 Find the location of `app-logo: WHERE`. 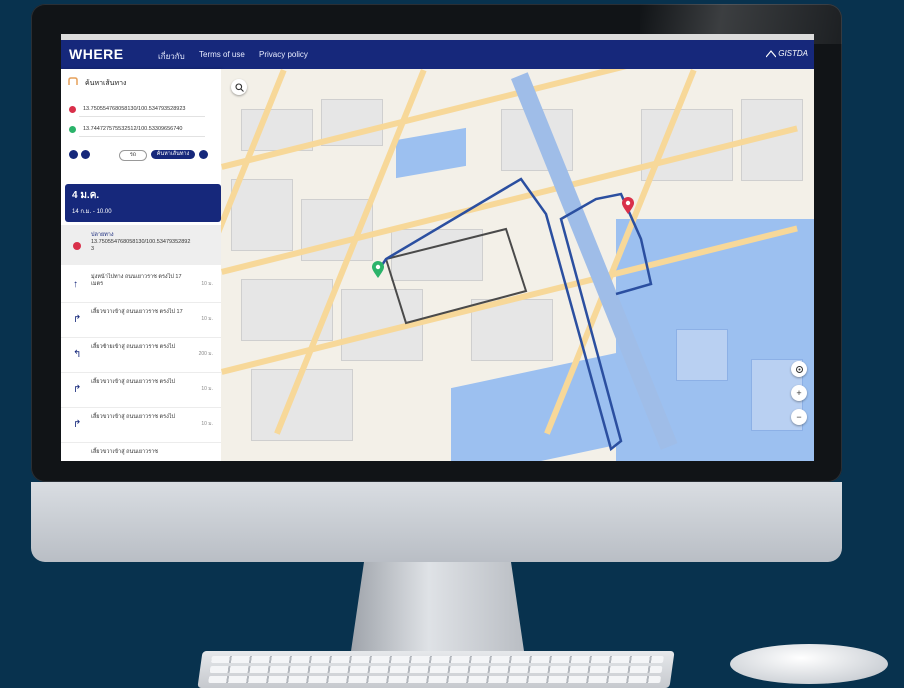

app-logo: WHERE is located at coordinates (96, 54).